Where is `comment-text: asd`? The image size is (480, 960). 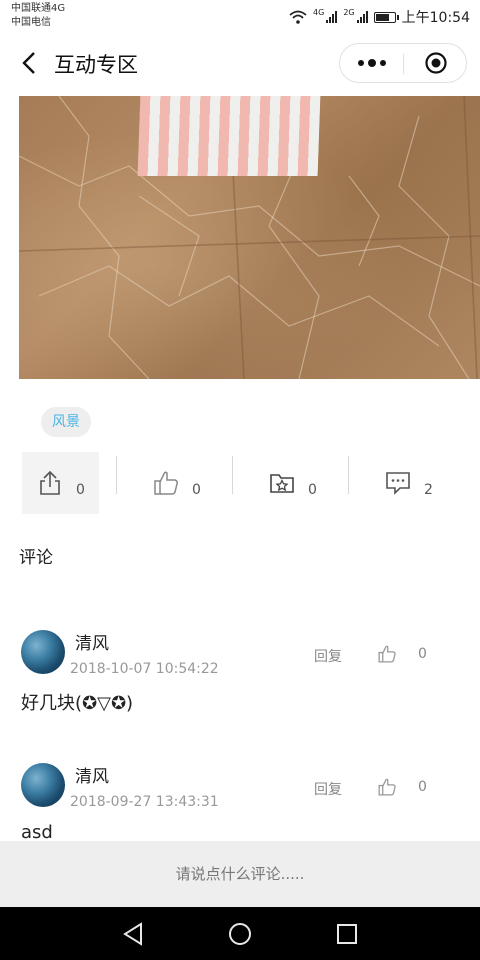 comment-text: asd is located at coordinates (37, 831).